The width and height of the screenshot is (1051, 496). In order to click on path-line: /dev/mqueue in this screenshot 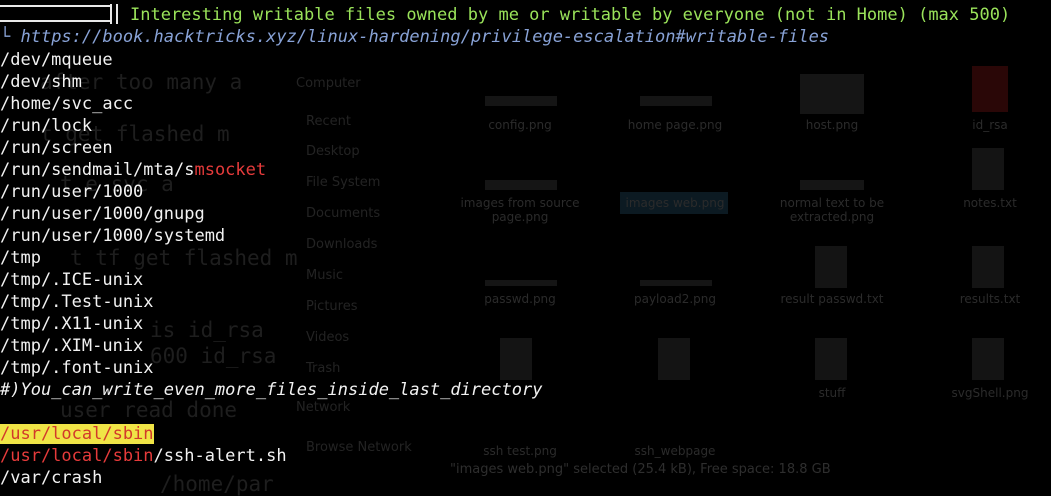, I will do `click(56, 60)`.